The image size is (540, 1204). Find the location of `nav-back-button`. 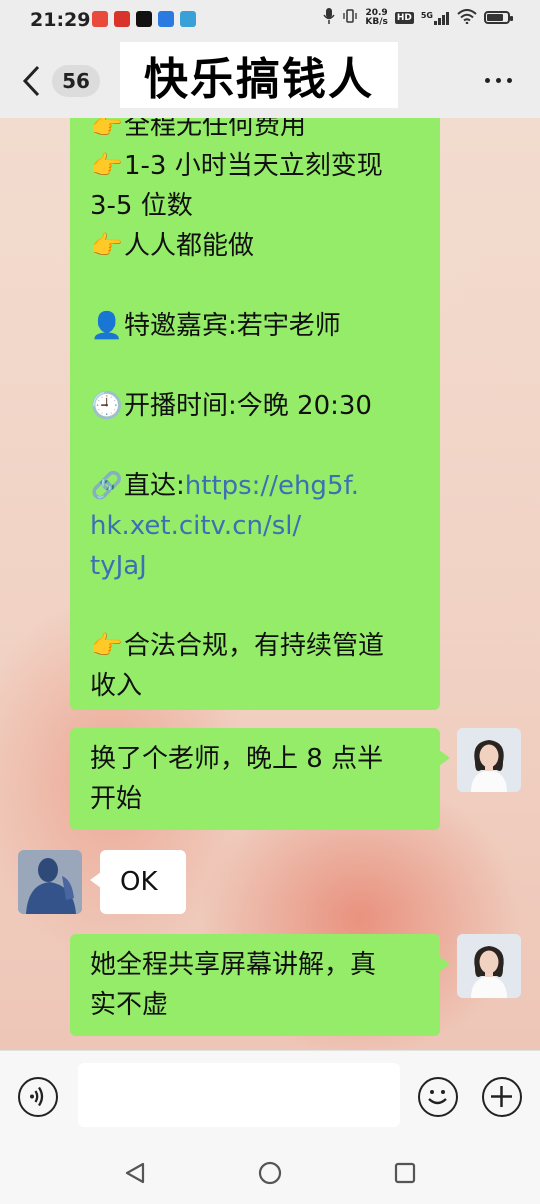

nav-back-button is located at coordinates (135, 1175).